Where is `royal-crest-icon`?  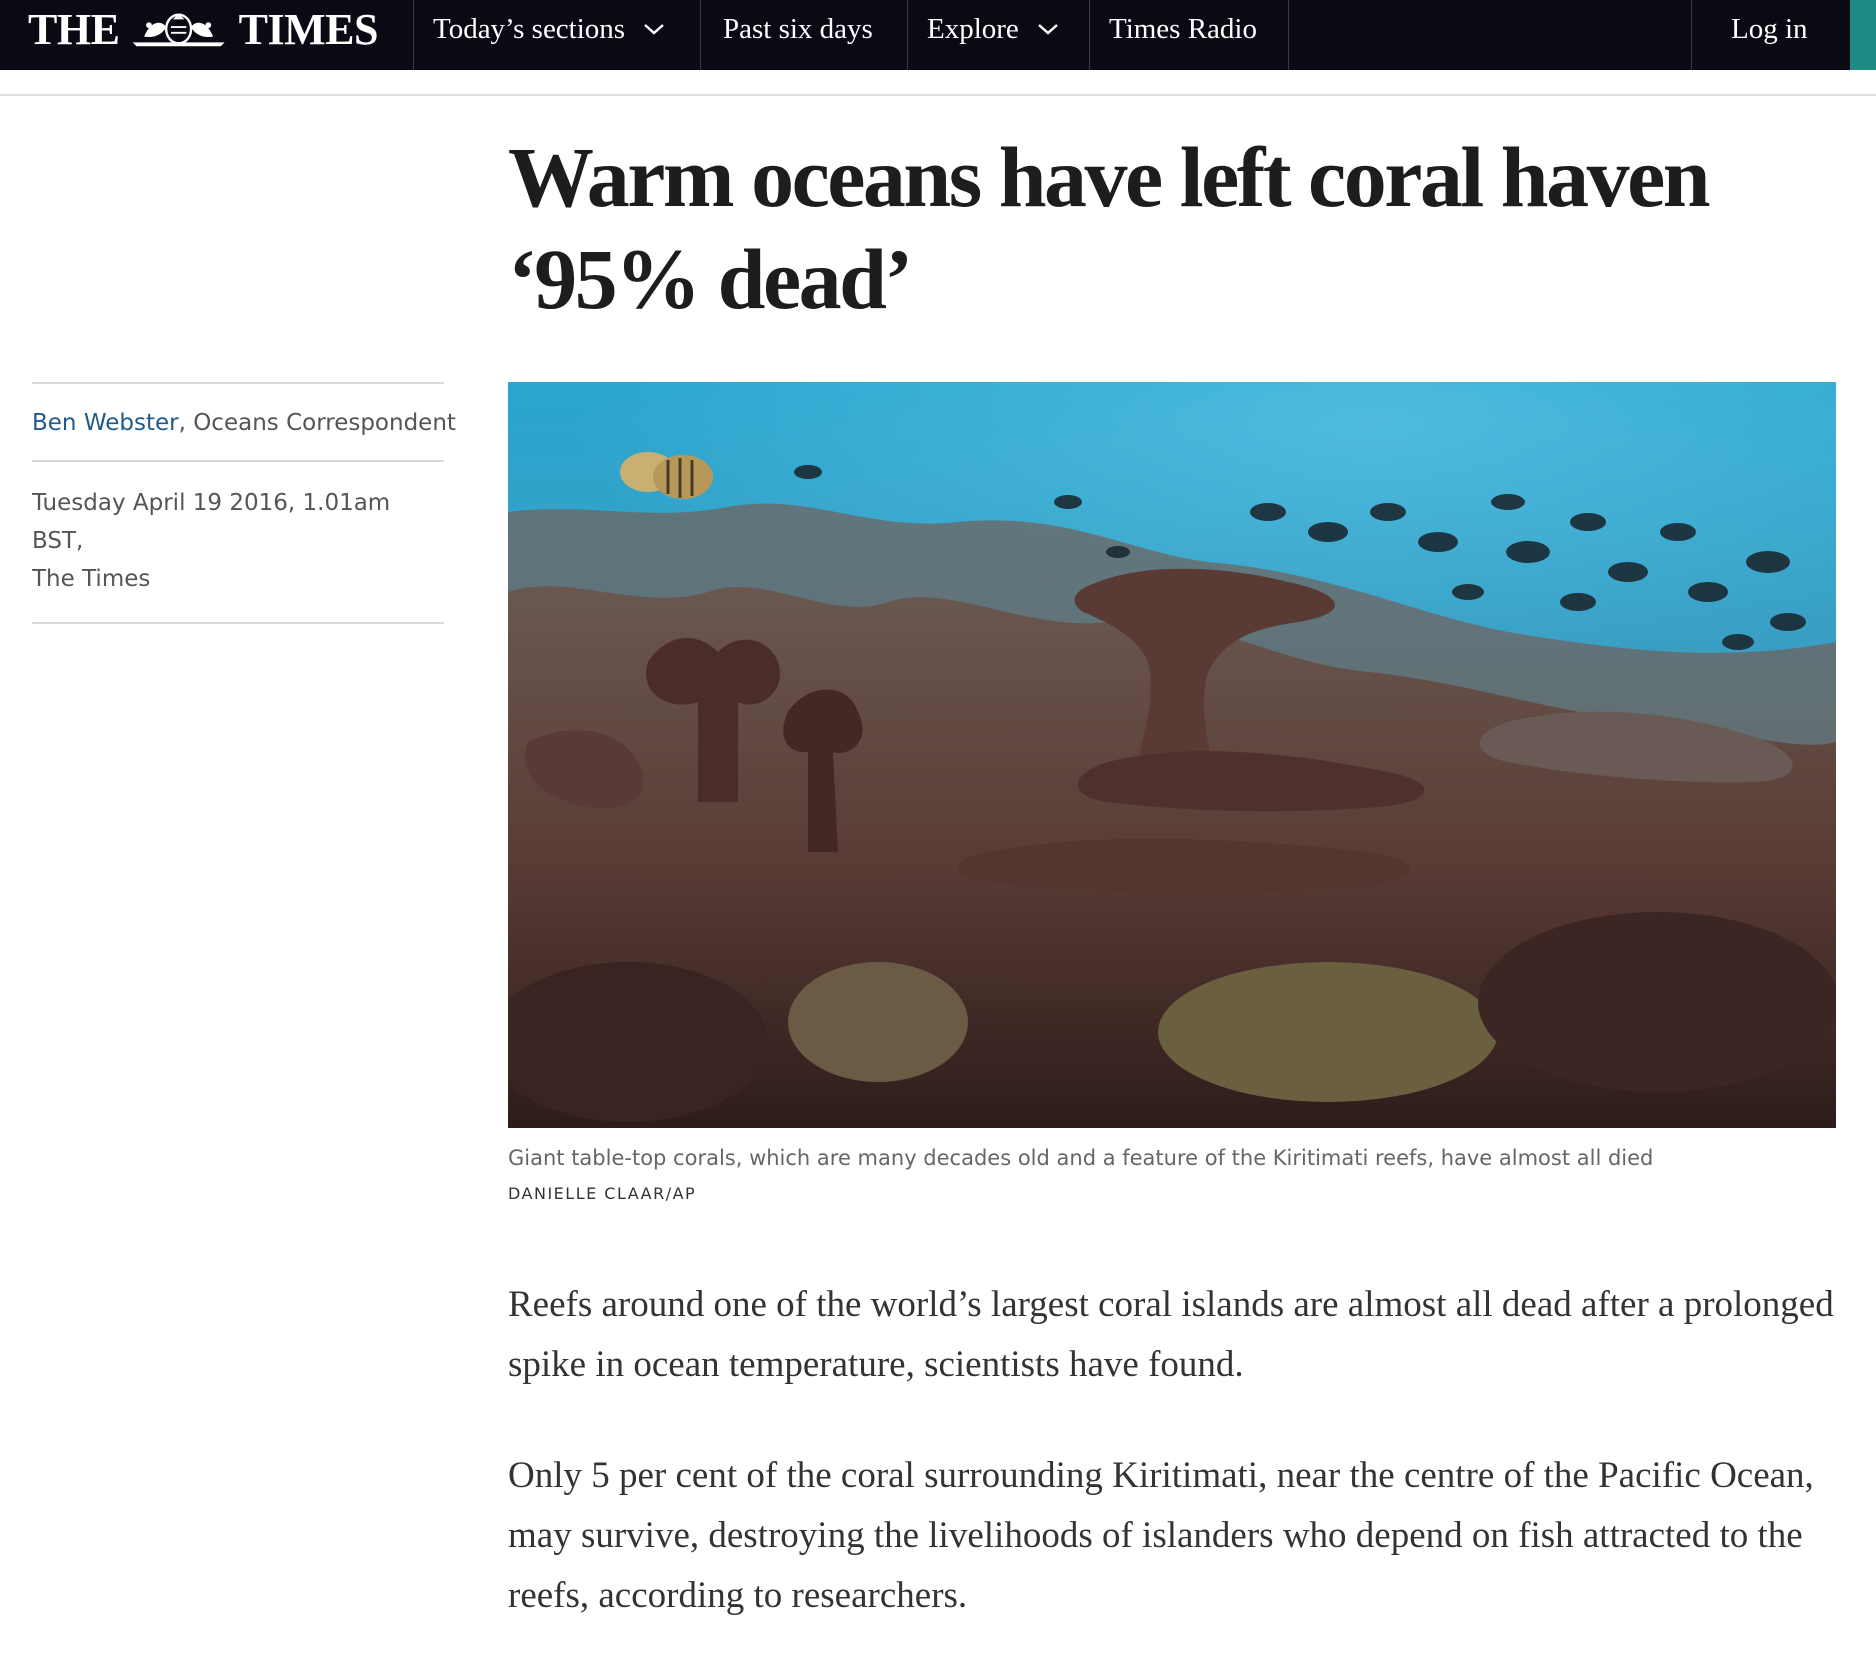 royal-crest-icon is located at coordinates (179, 30).